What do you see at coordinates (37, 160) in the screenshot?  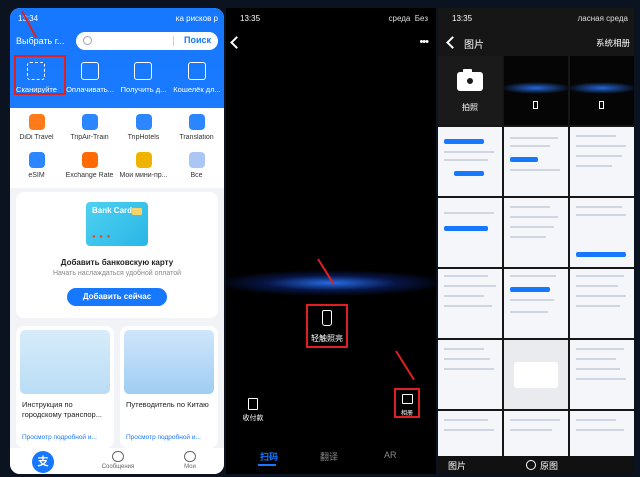 I see `sim-icon` at bounding box center [37, 160].